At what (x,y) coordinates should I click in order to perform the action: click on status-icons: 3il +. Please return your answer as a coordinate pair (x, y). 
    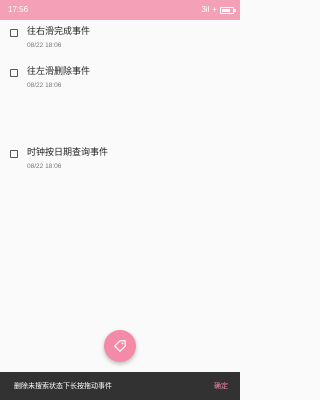
    Looking at the image, I should click on (218, 10).